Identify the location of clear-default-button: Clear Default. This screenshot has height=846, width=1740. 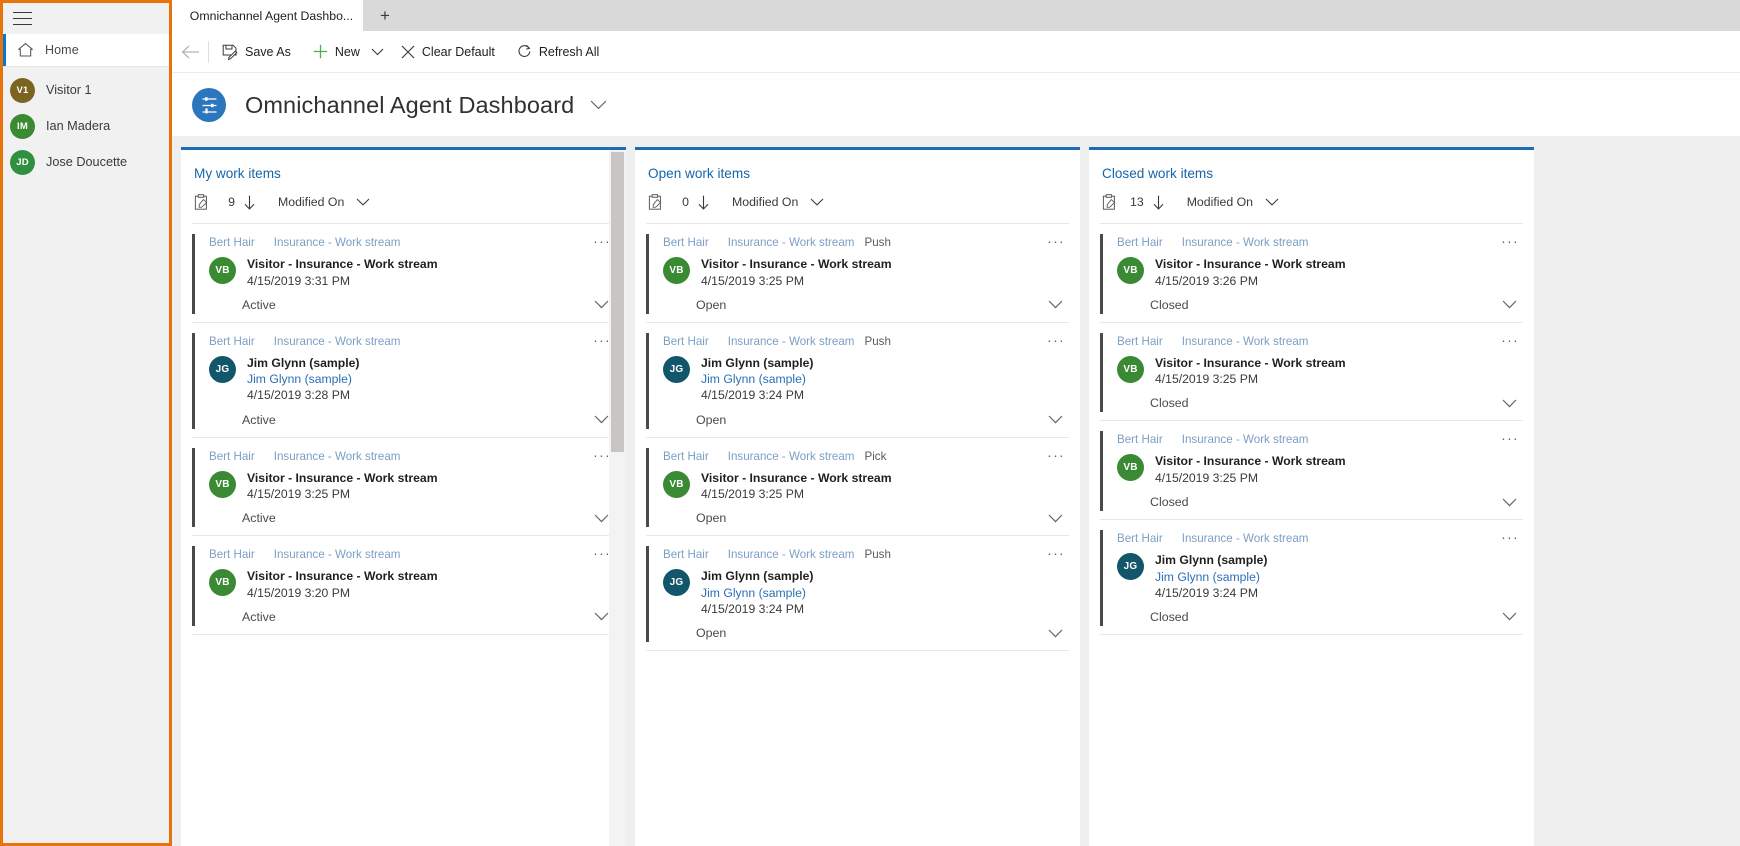
(448, 52).